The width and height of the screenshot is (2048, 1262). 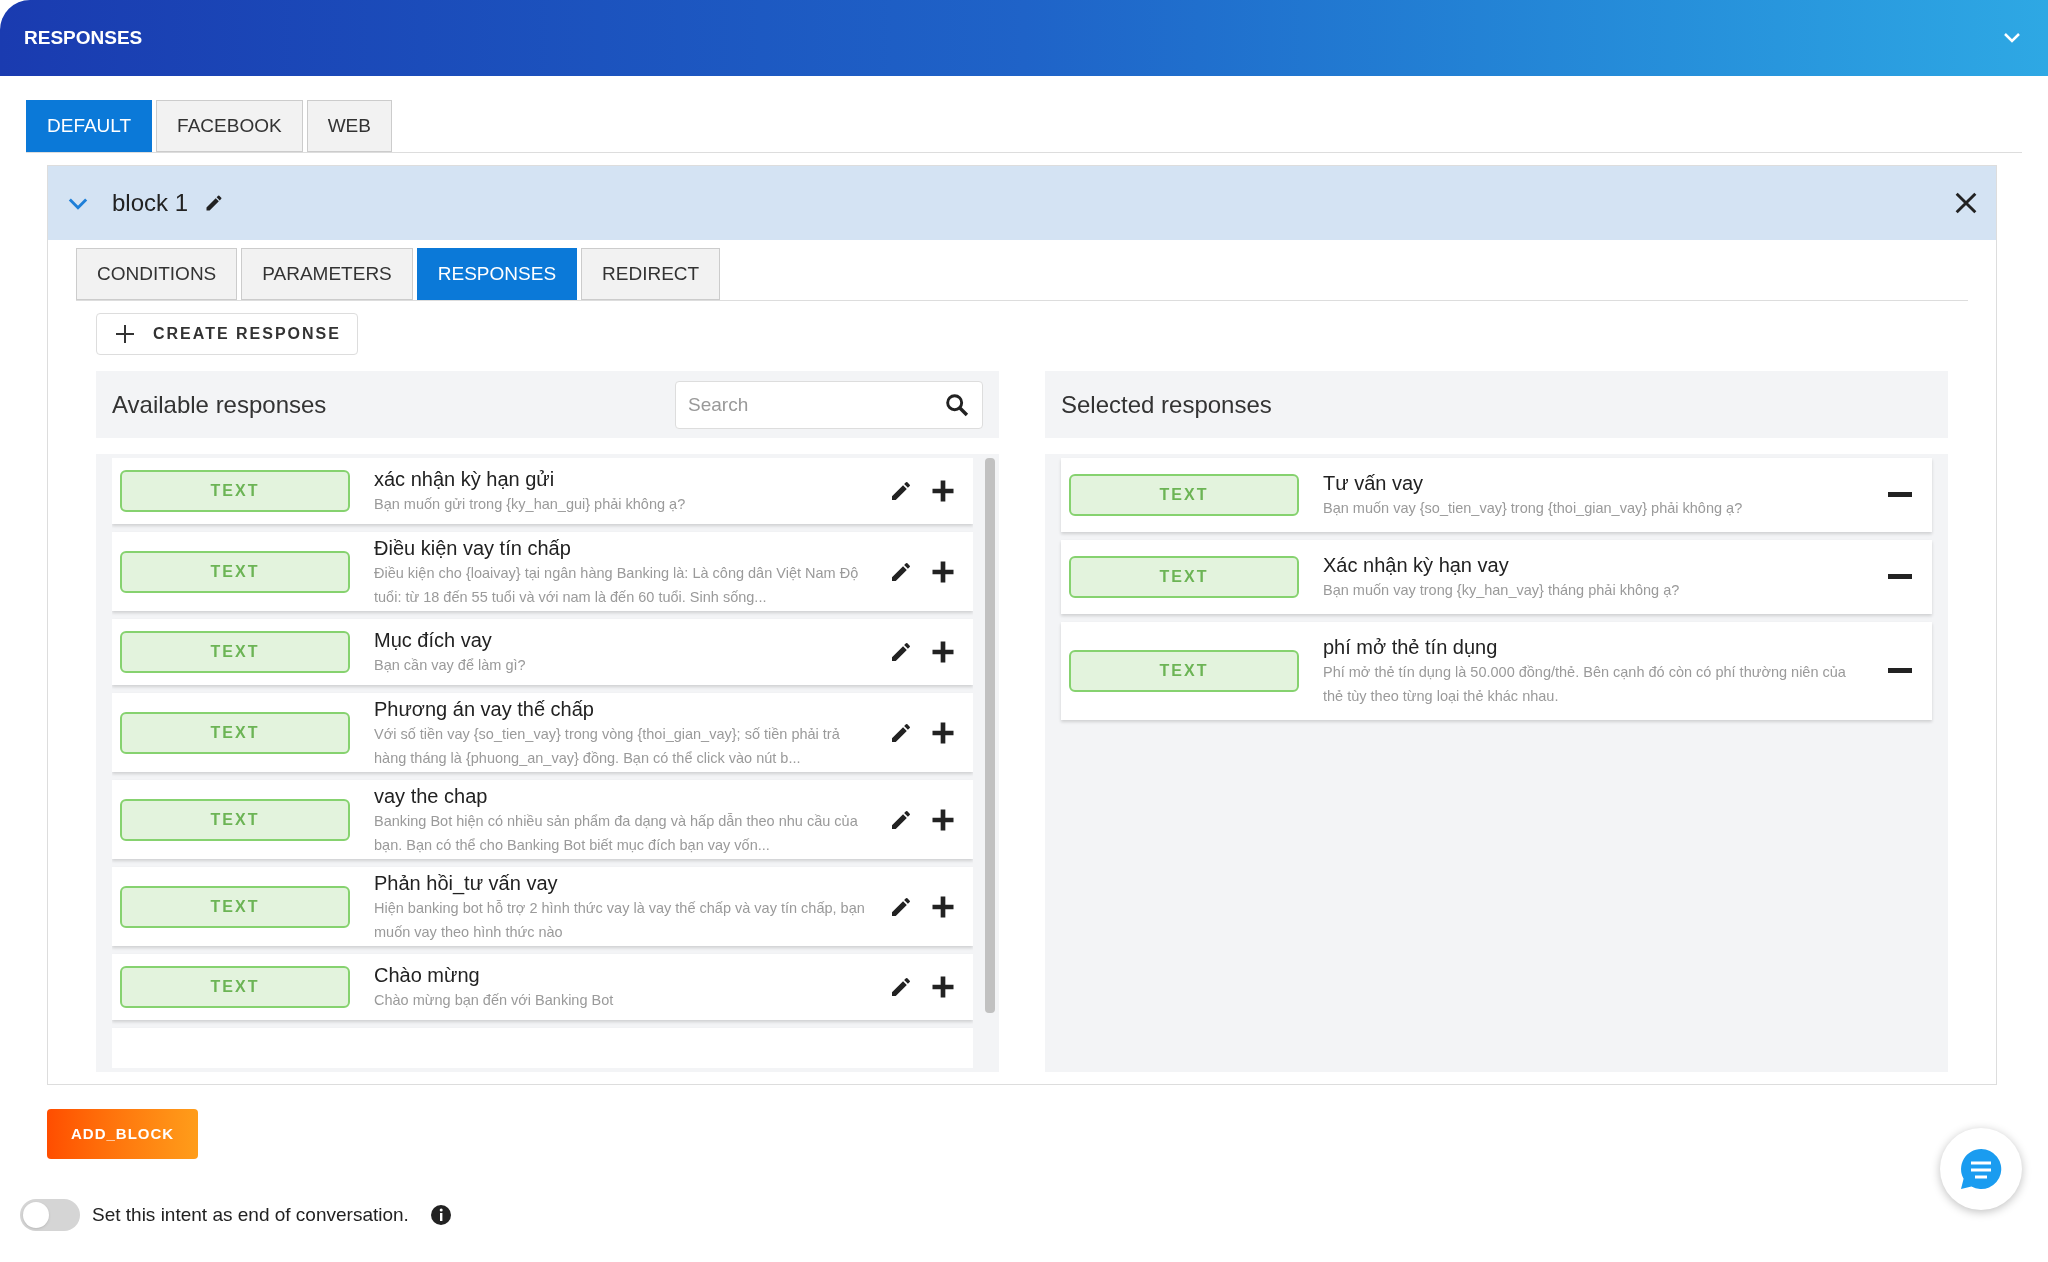 I want to click on response-text: Bạn muốn vay {so_tien_vay} trong {thoi_gian_vay} phải không ạ?, so click(x=1533, y=508).